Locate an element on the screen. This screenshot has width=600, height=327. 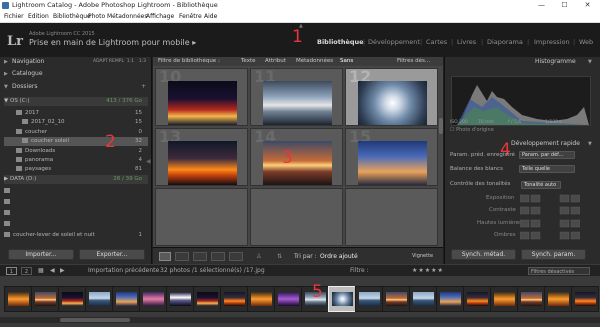
survey-view-icon is located at coordinates (218, 256).